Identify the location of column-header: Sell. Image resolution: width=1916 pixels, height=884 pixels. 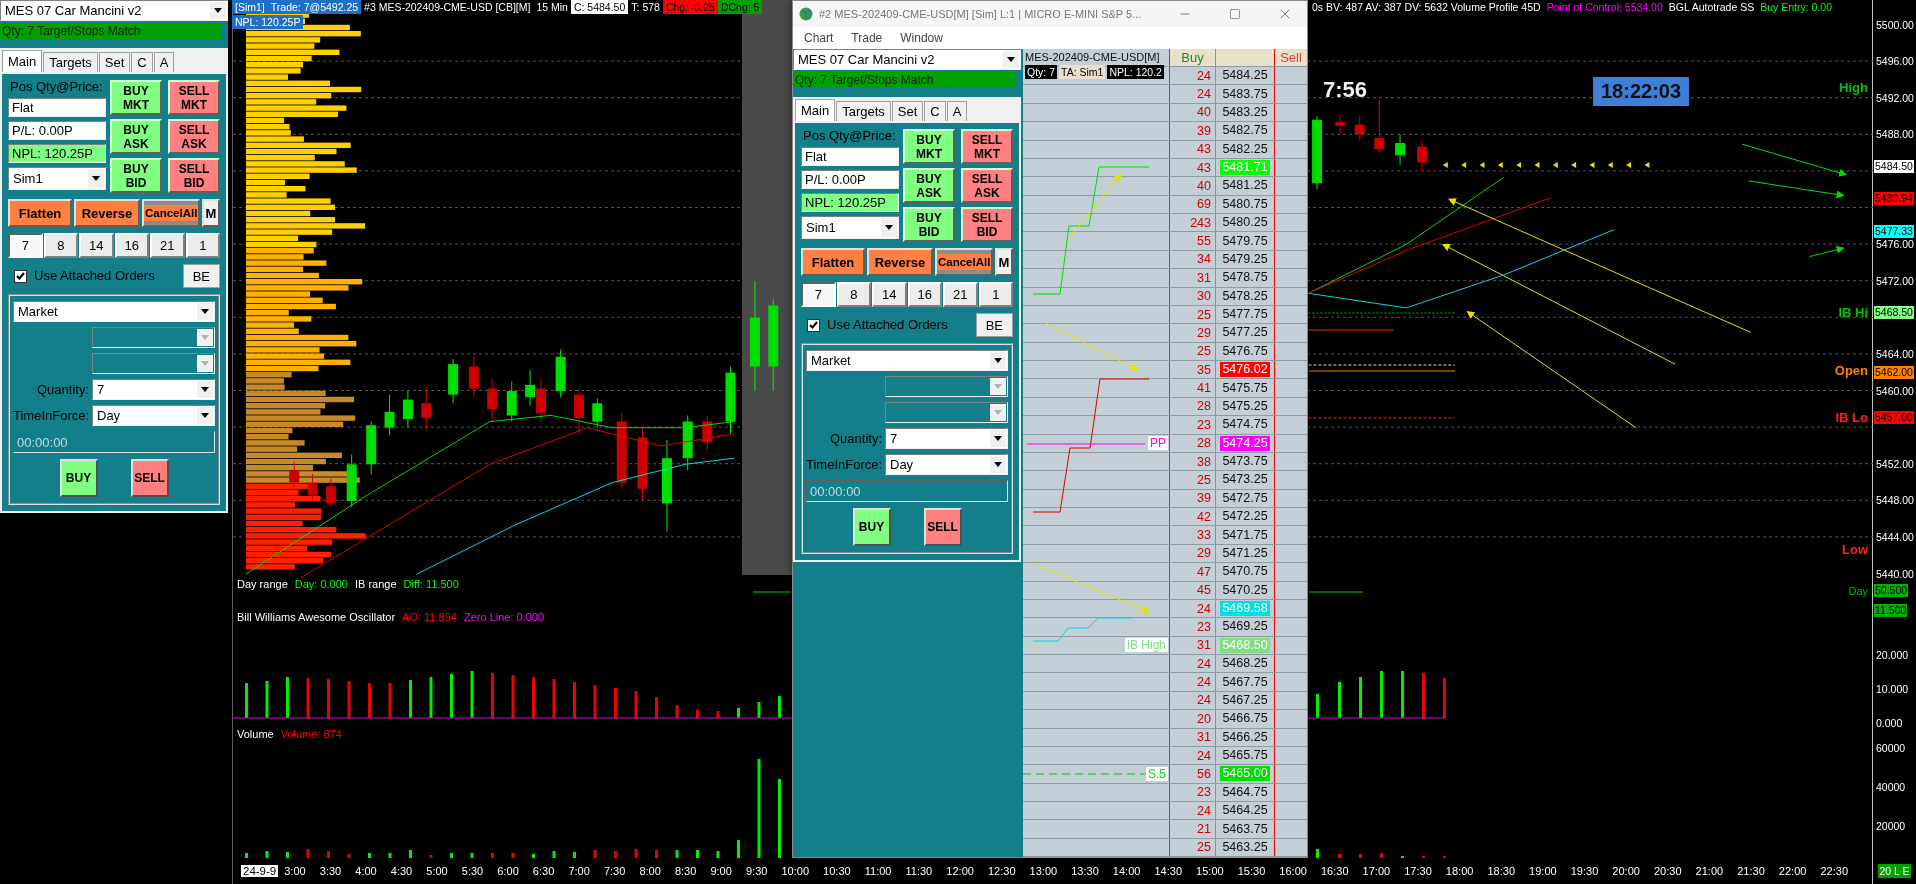
(1290, 57).